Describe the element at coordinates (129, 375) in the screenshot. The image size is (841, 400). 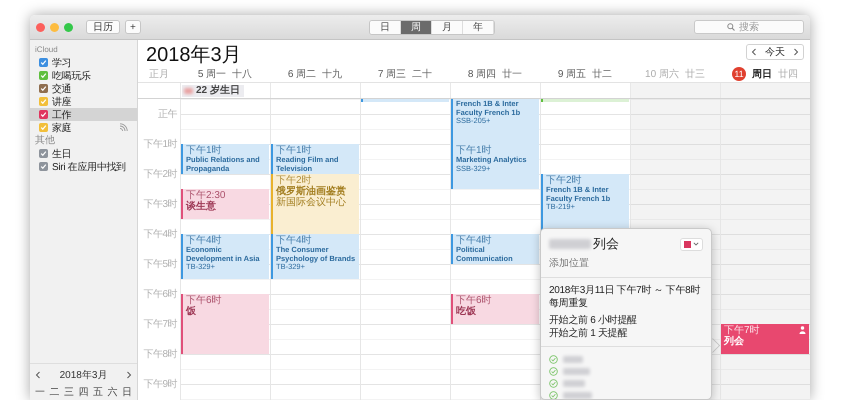
I see `next-month-icon` at that location.